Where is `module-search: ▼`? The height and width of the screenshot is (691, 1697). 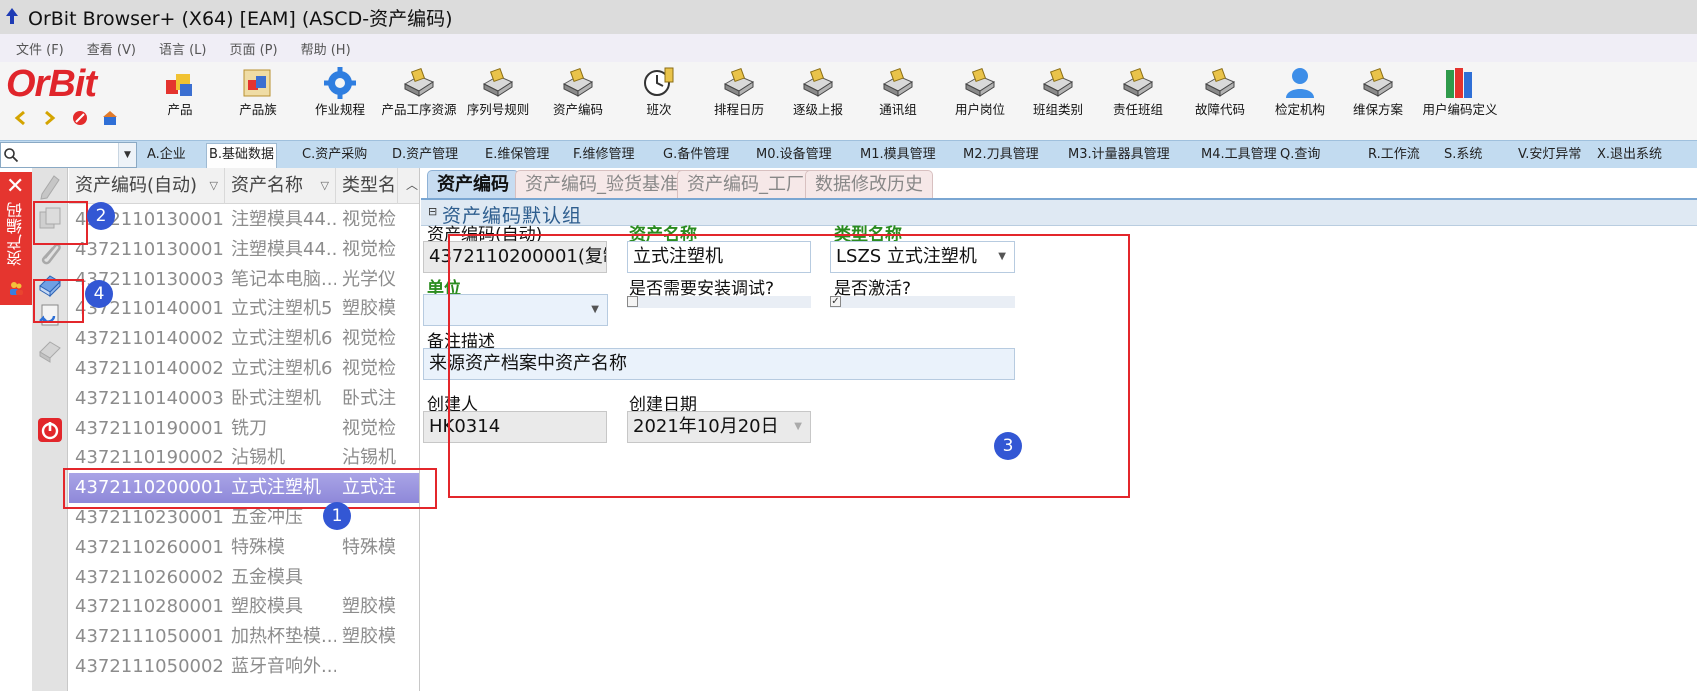 module-search: ▼ is located at coordinates (68, 155).